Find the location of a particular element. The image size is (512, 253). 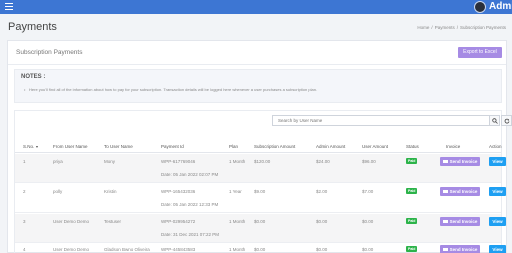

cell-subscription-amount: $120.00 is located at coordinates (262, 161).